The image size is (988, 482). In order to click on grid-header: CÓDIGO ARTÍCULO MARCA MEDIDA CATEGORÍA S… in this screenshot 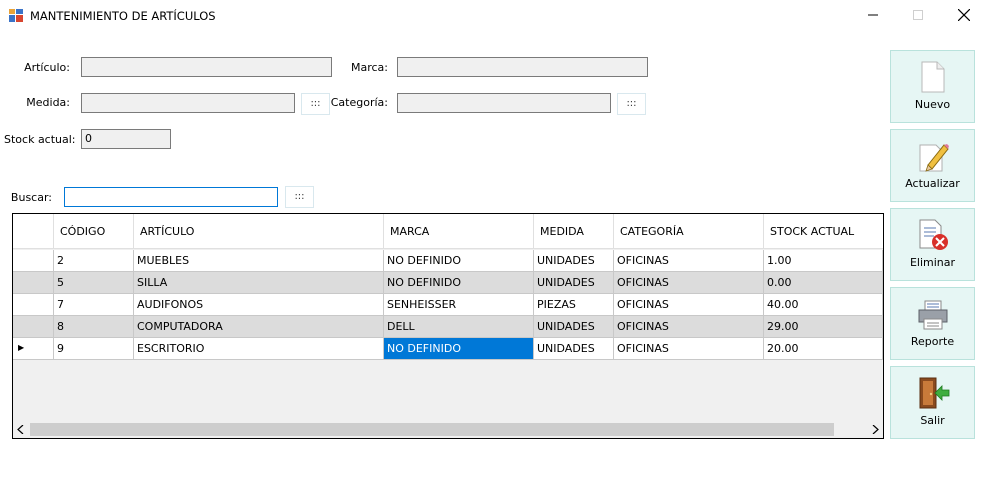, I will do `click(448, 231)`.